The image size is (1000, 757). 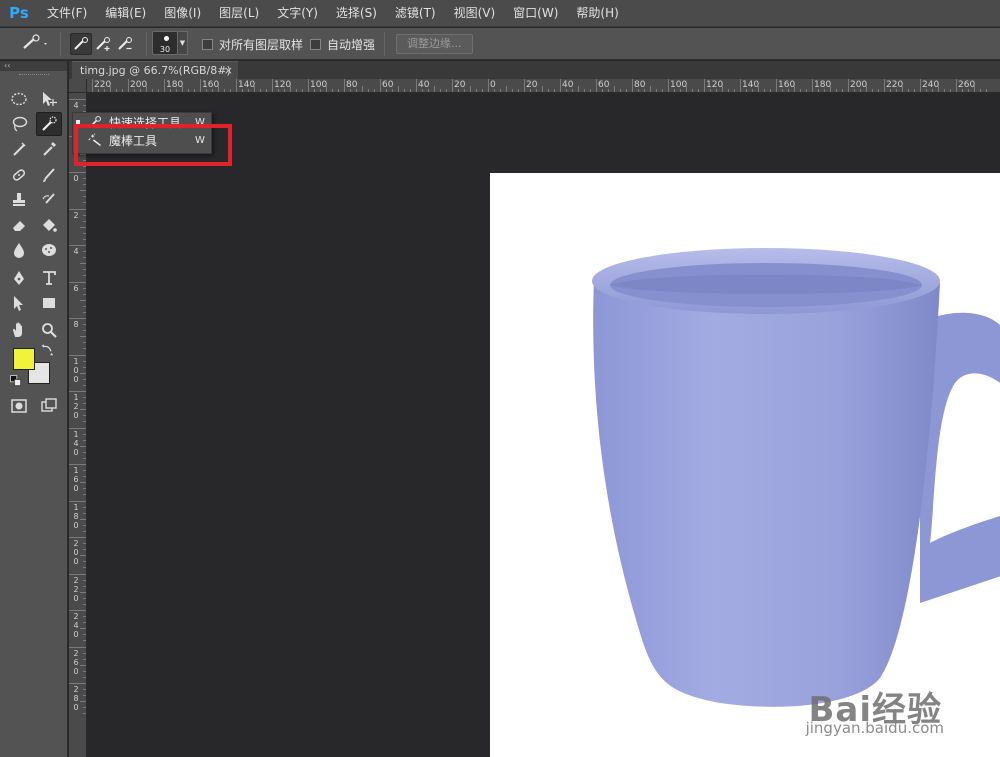 I want to click on brush-picker: 30 ▼, so click(x=170, y=43).